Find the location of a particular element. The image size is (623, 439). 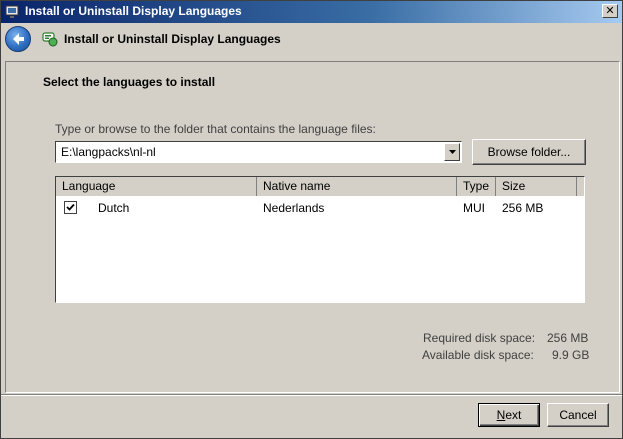

next-button: Next is located at coordinates (509, 415).